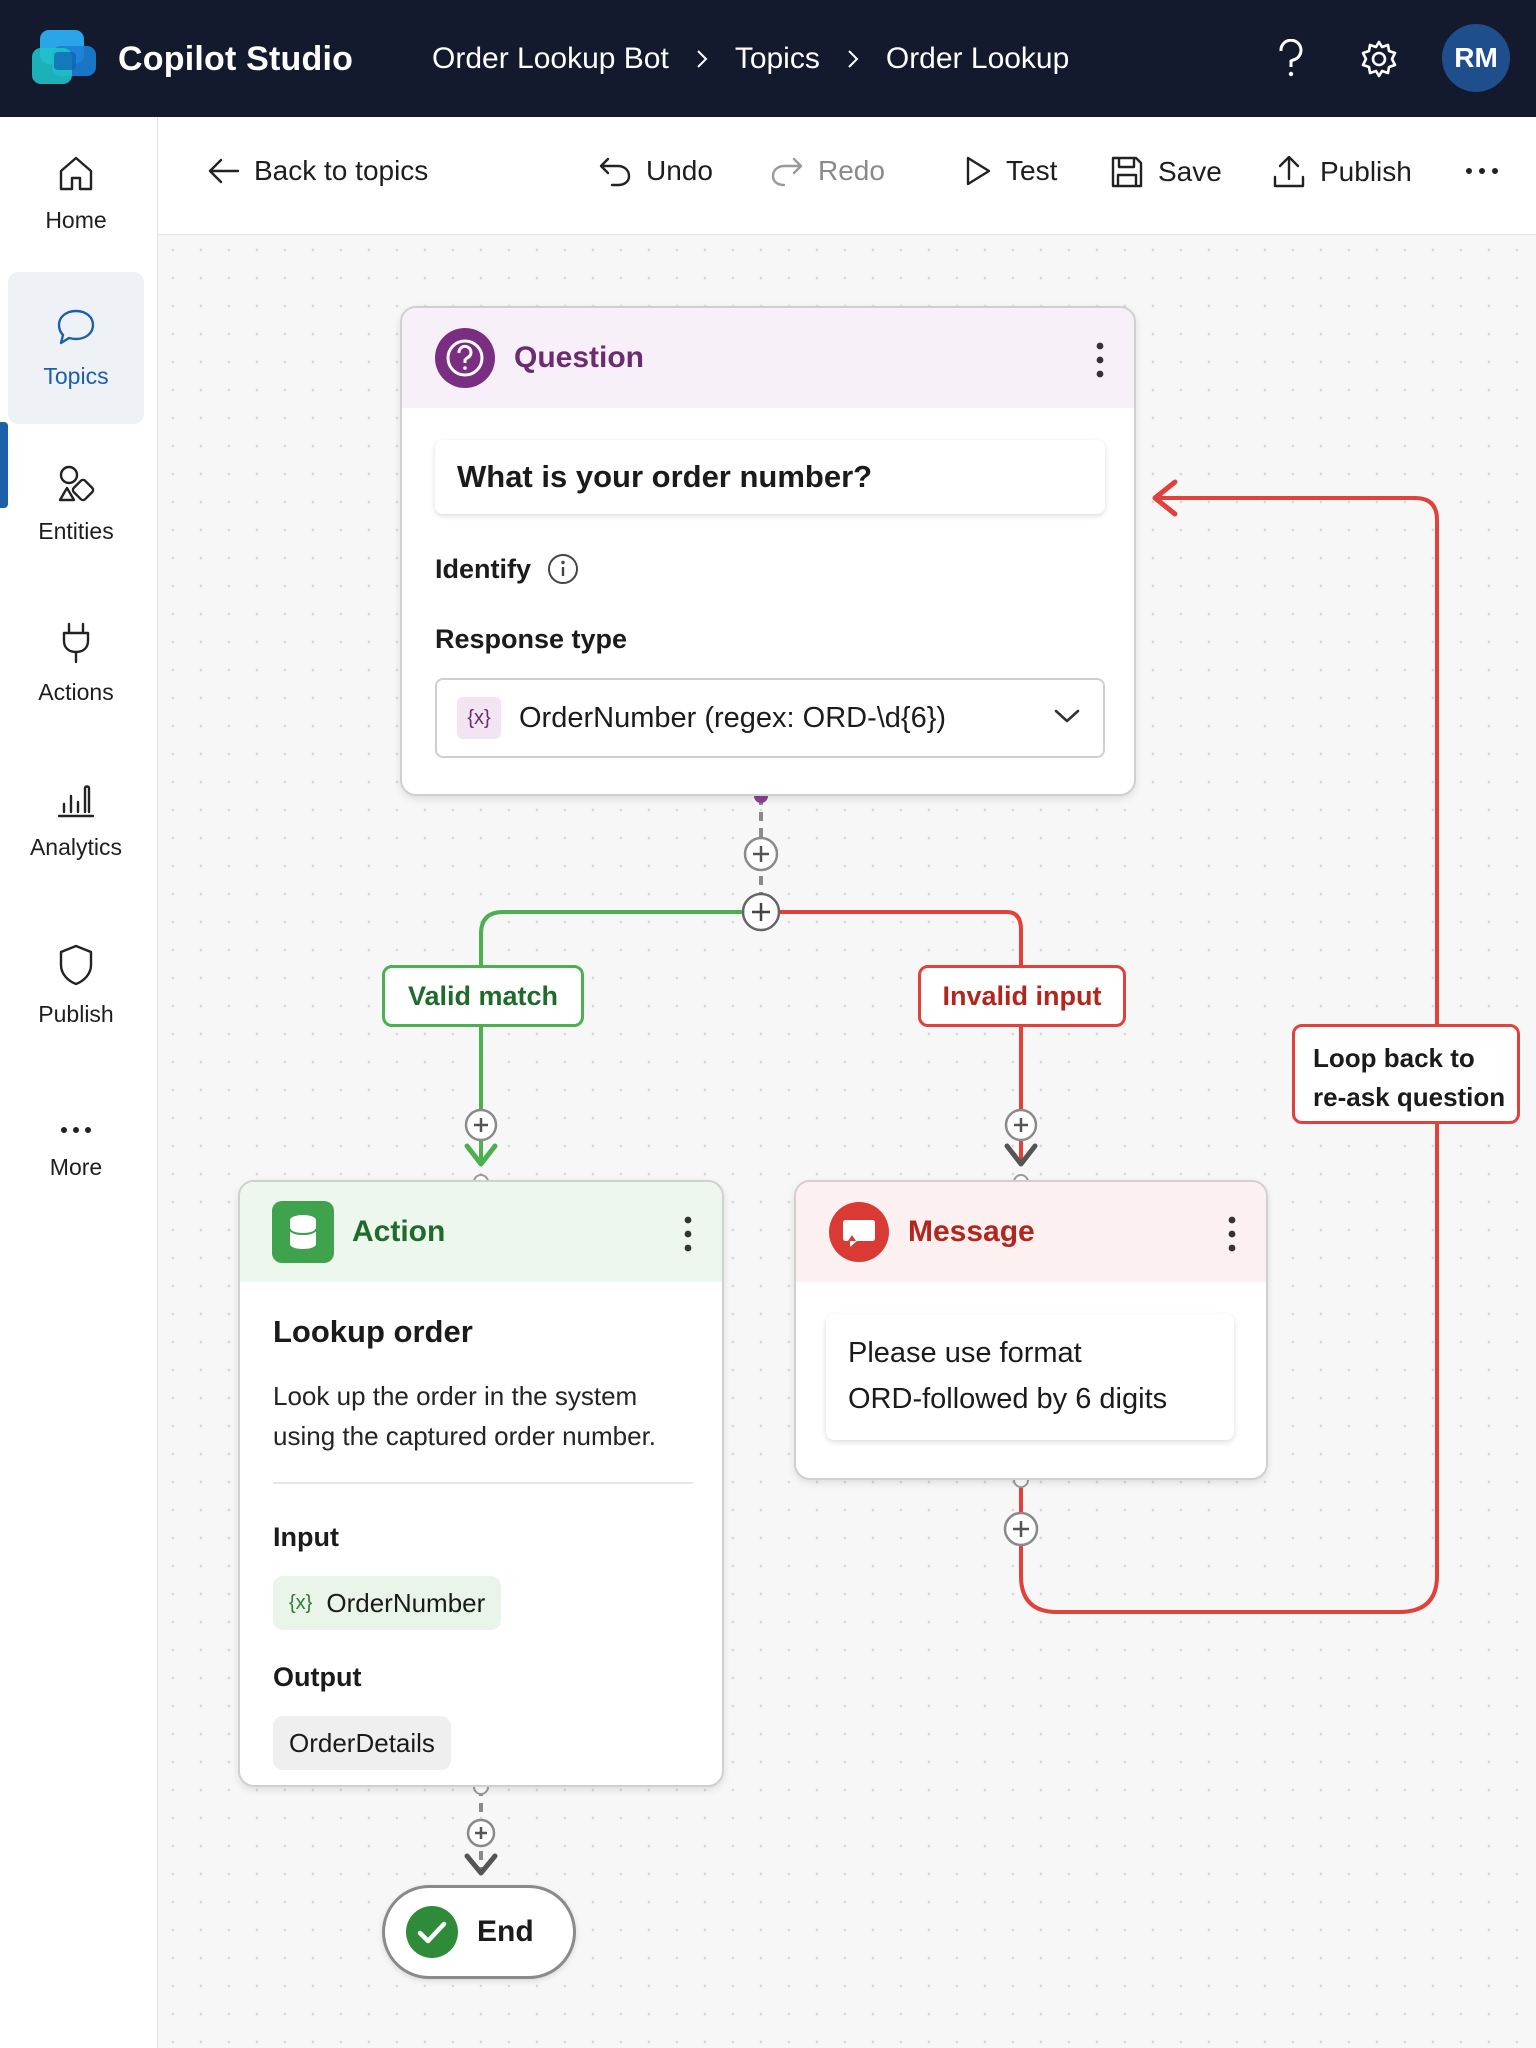 This screenshot has height=2048, width=1536. What do you see at coordinates (303, 1232) in the screenshot?
I see `database-icon` at bounding box center [303, 1232].